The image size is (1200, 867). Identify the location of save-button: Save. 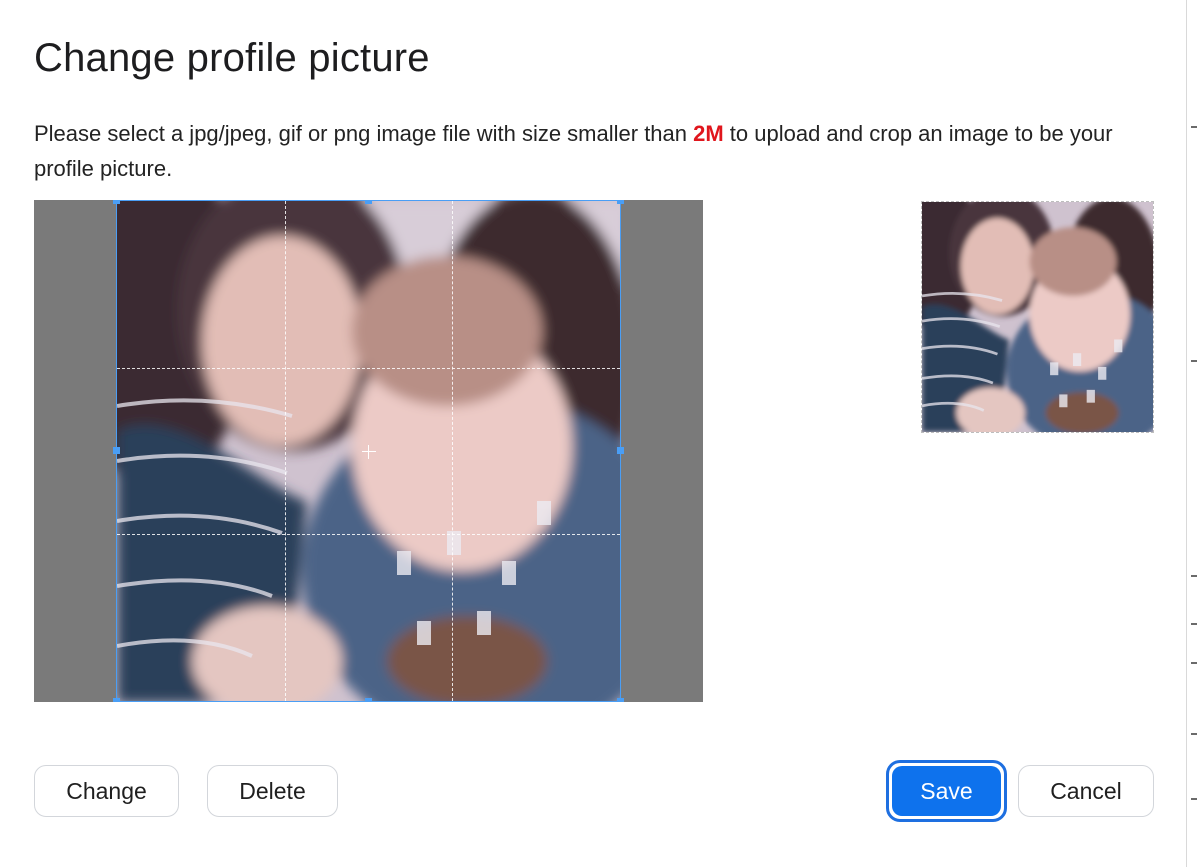
(946, 791).